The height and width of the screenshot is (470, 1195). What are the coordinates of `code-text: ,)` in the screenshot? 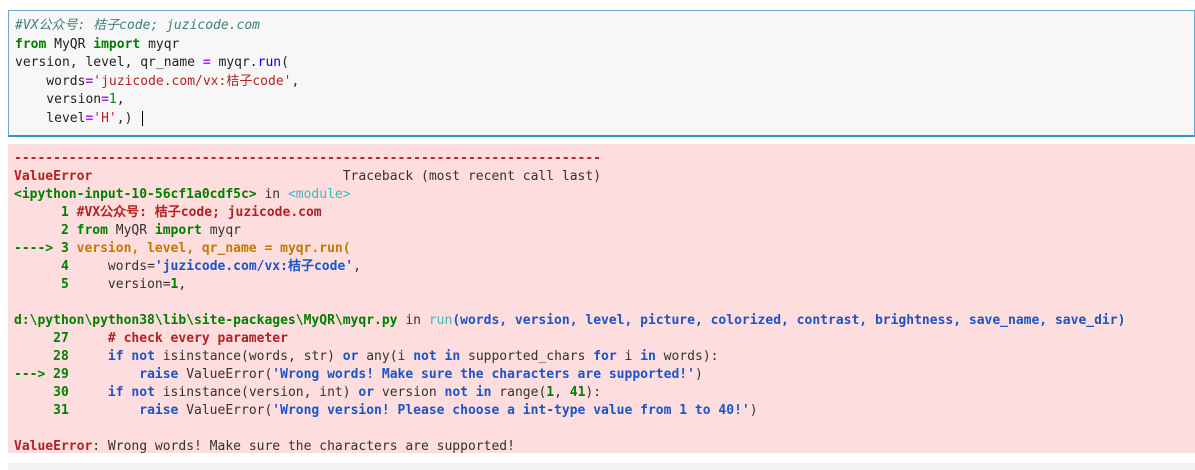 It's located at (128, 118).